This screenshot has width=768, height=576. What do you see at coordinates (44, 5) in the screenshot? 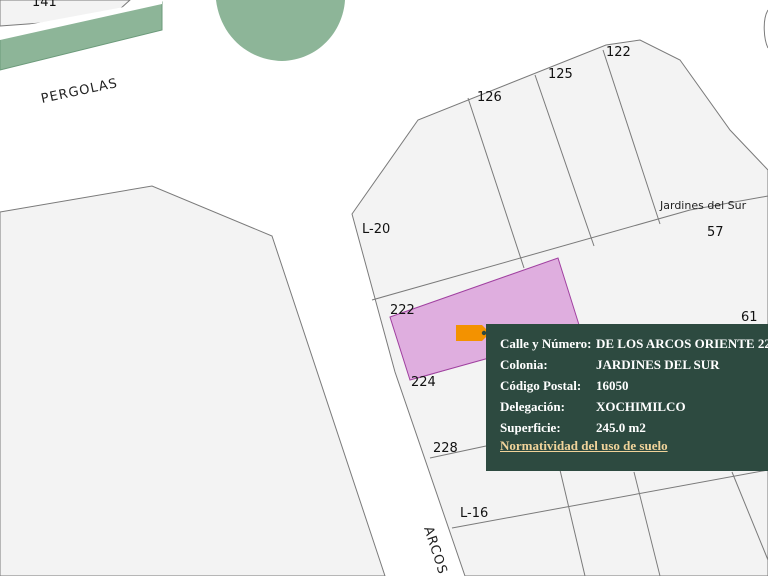
I see `lot-number-141: 141` at bounding box center [44, 5].